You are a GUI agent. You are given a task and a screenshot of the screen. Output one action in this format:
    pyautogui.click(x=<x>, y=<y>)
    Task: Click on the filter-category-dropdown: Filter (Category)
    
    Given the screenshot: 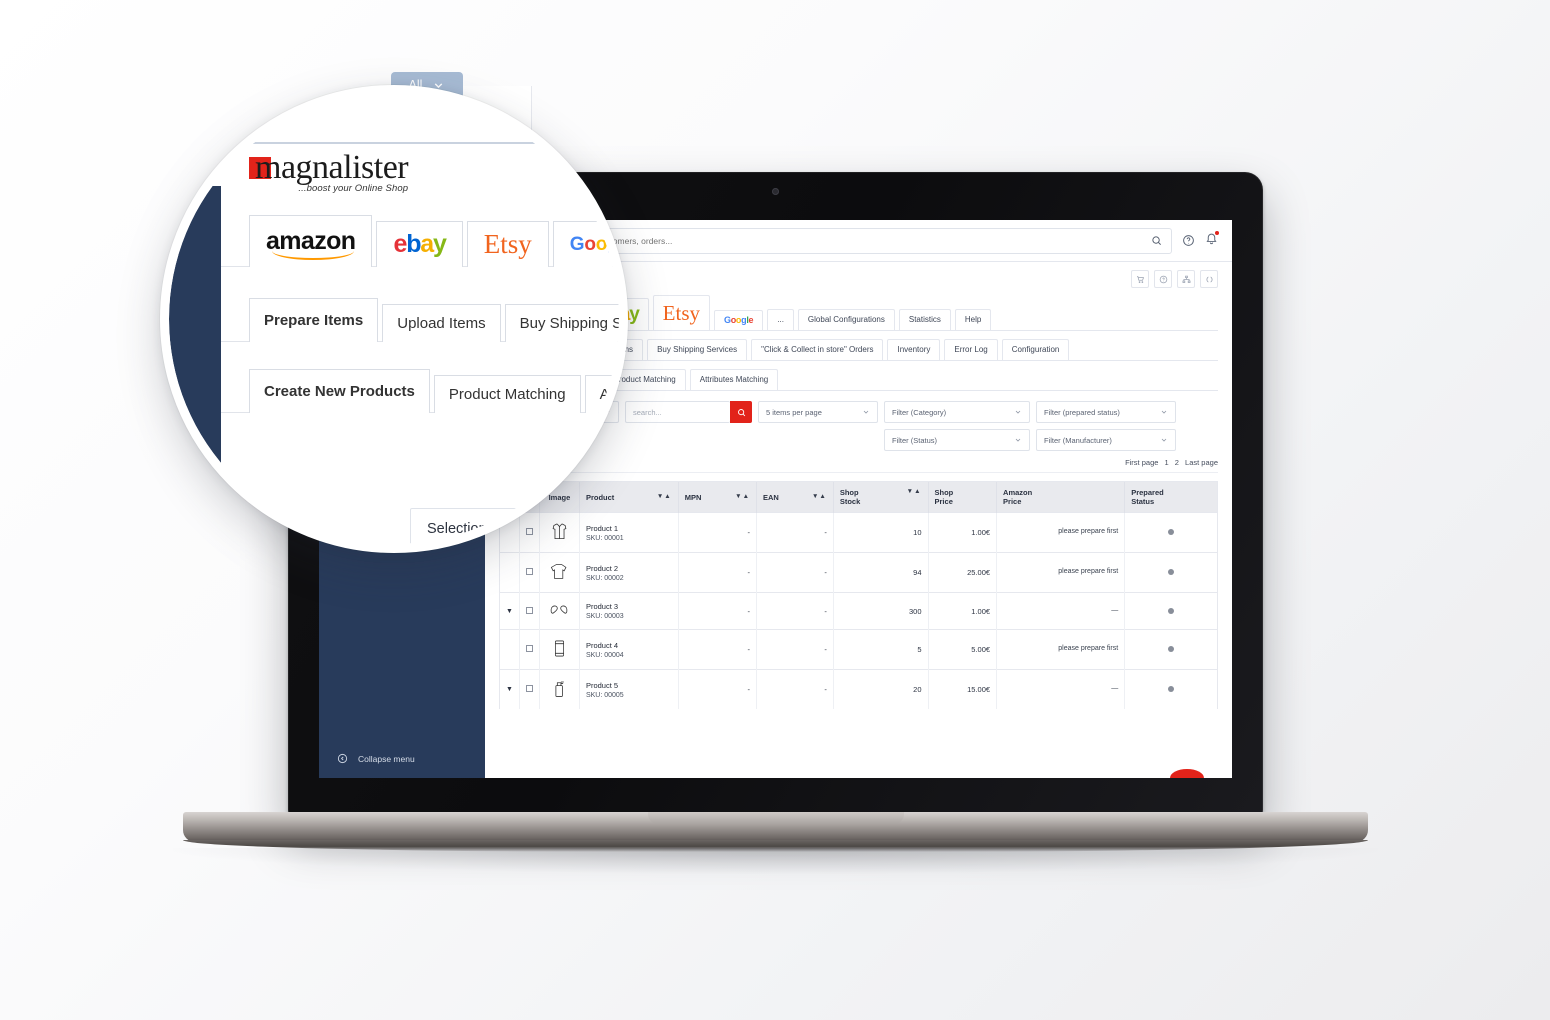 What is the action you would take?
    pyautogui.click(x=957, y=412)
    